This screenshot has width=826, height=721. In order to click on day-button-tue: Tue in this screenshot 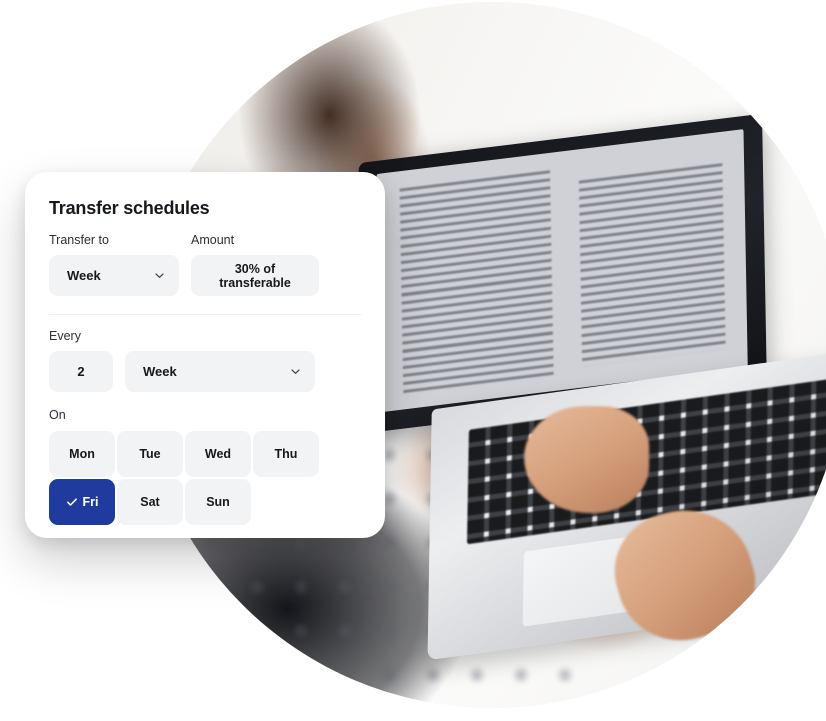, I will do `click(150, 454)`.